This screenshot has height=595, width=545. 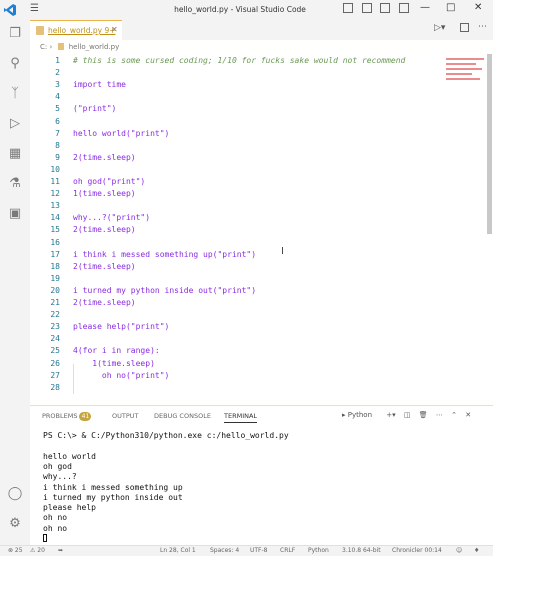 I want to click on code-line: why...?("print"), so click(x=111, y=217).